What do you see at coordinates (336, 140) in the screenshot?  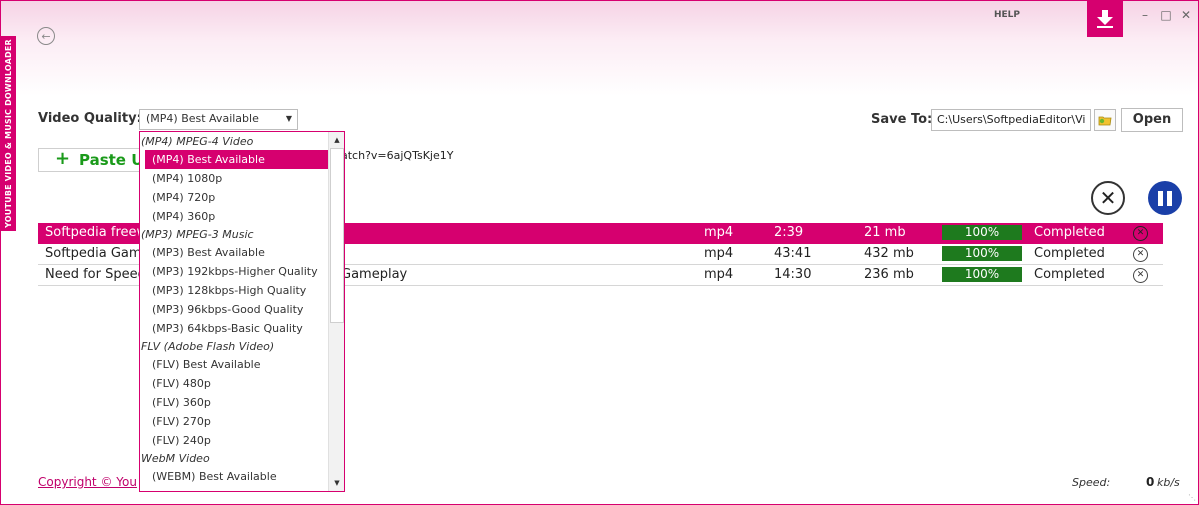 I see `scroll-up-icon: ▲` at bounding box center [336, 140].